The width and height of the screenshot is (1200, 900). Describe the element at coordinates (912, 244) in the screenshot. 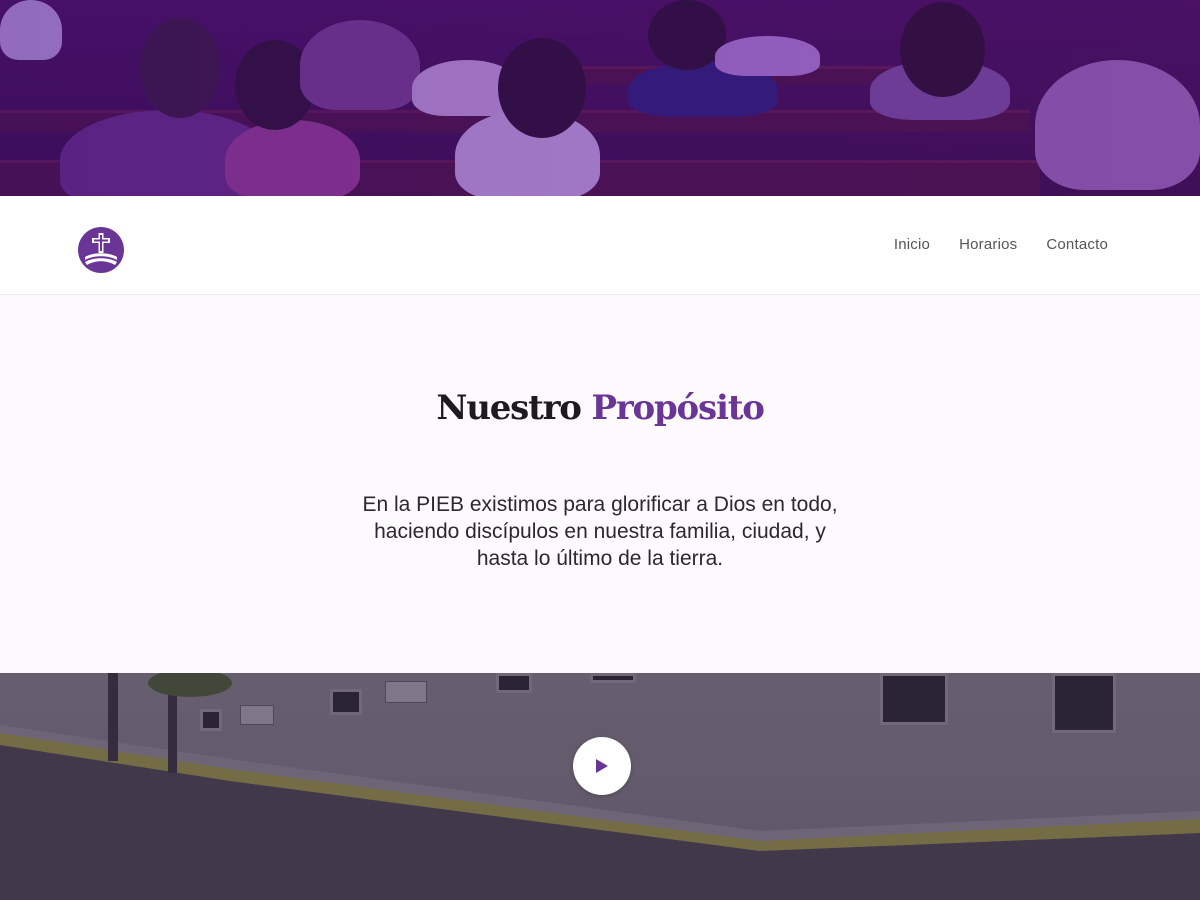

I see `nav-item-inicio: Inicio` at that location.